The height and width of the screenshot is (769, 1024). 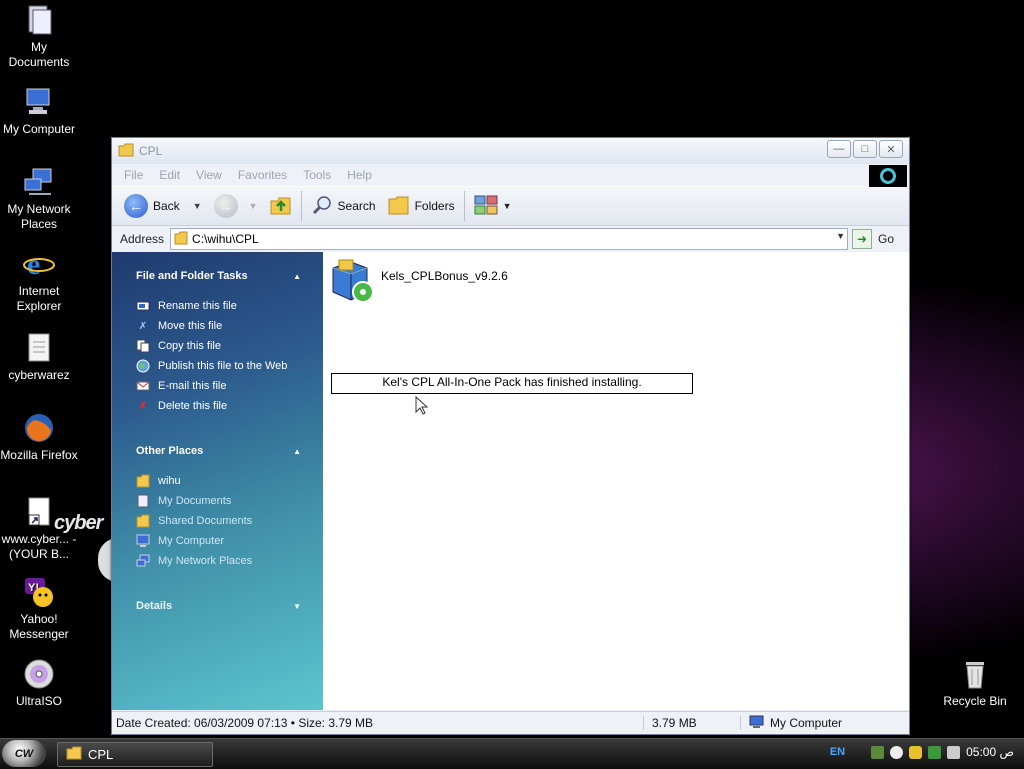 What do you see at coordinates (131, 175) in the screenshot?
I see `menu-file: File` at bounding box center [131, 175].